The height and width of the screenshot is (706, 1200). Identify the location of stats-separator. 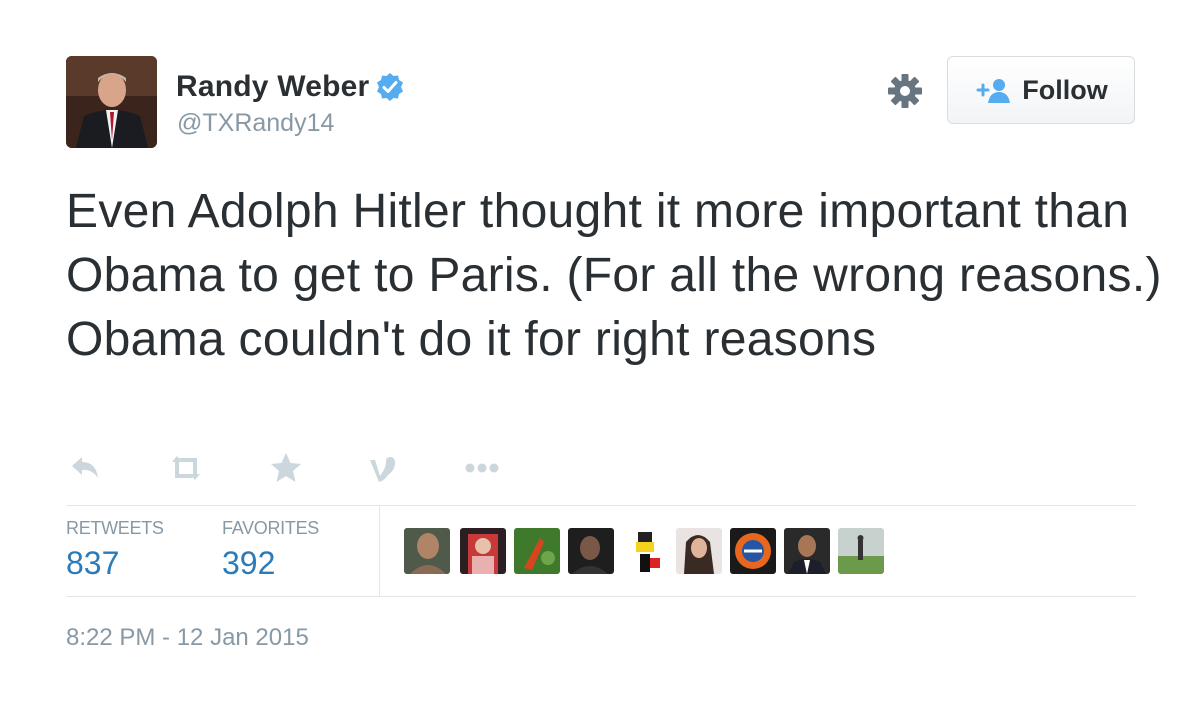
(379, 551).